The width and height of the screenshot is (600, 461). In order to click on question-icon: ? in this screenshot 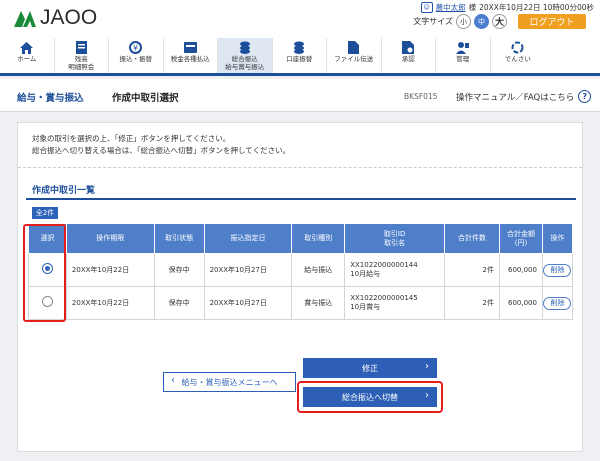, I will do `click(585, 96)`.